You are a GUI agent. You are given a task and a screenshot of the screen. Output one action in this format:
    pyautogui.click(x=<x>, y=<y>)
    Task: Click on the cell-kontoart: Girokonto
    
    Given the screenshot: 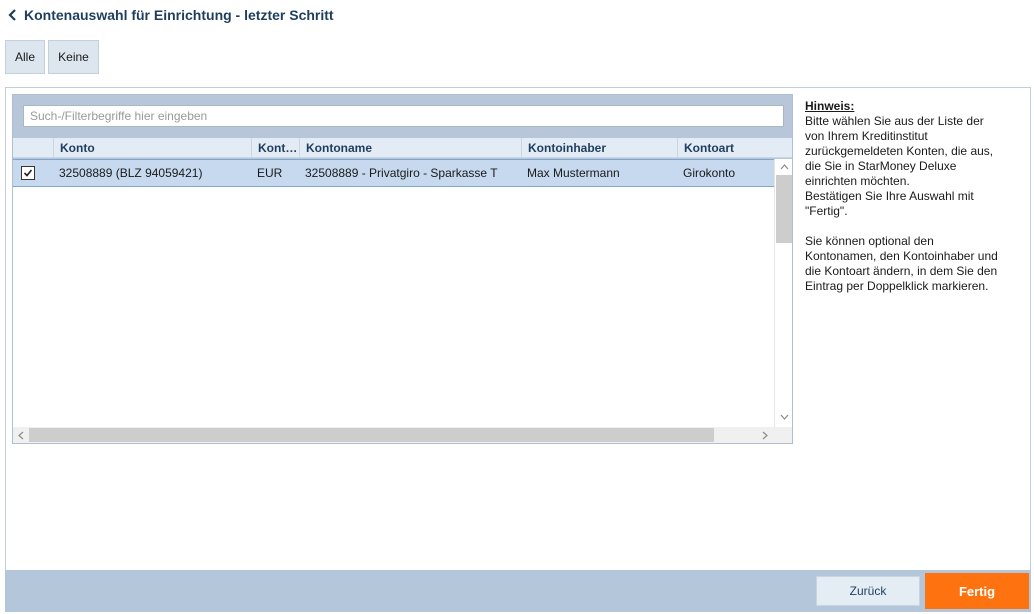 What is the action you would take?
    pyautogui.click(x=709, y=173)
    